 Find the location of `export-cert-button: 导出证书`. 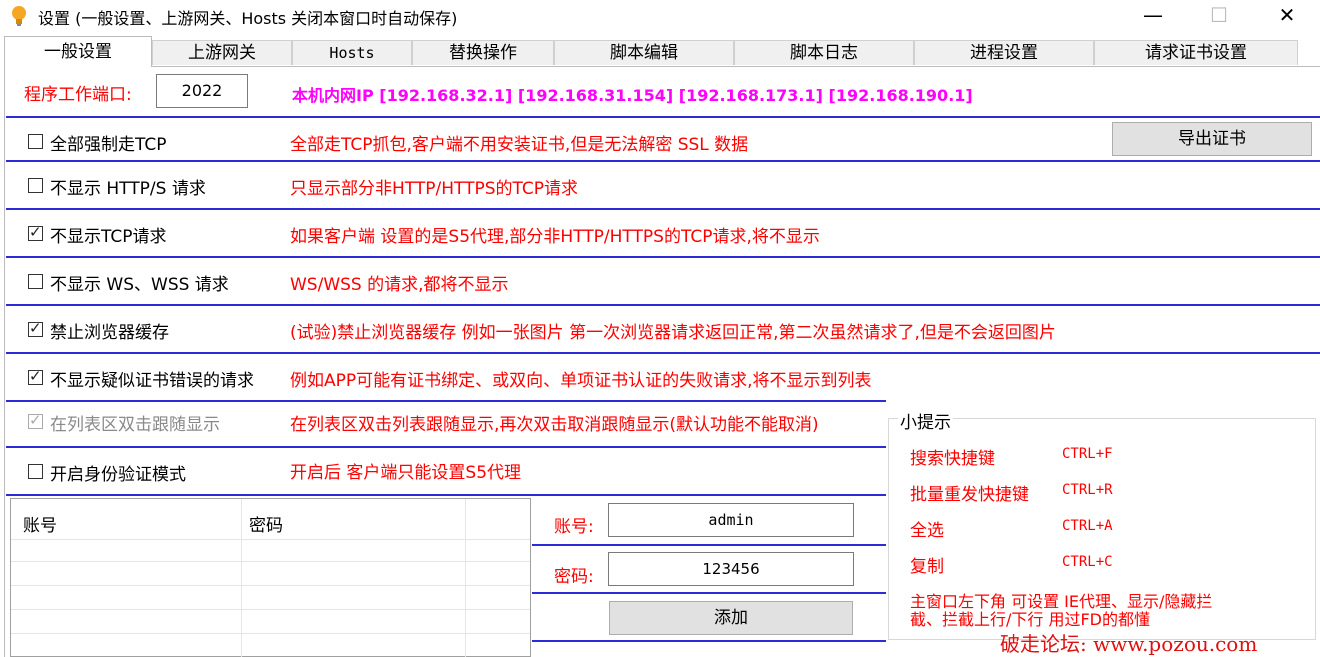

export-cert-button: 导出证书 is located at coordinates (1212, 139).